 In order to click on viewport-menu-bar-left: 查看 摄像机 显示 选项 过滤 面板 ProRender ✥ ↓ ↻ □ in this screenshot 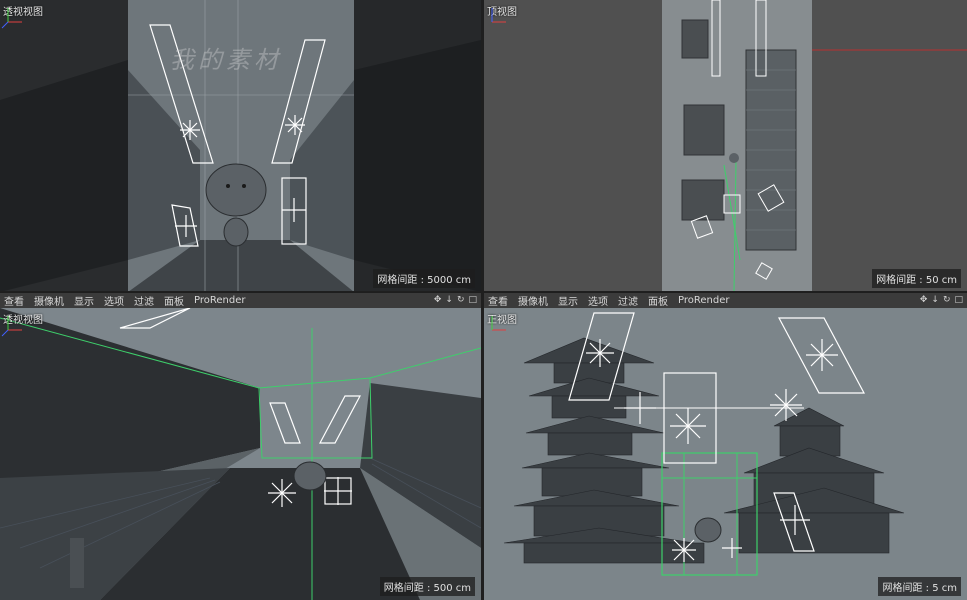, I will do `click(240, 300)`.